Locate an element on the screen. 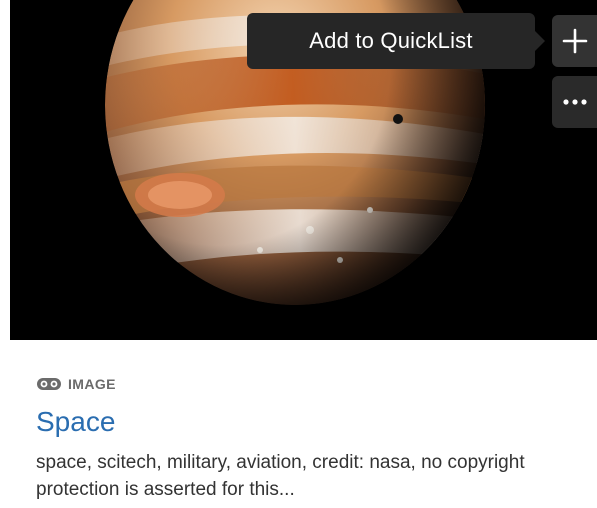 The height and width of the screenshot is (508, 597). ellipsis-icon is located at coordinates (574, 102).